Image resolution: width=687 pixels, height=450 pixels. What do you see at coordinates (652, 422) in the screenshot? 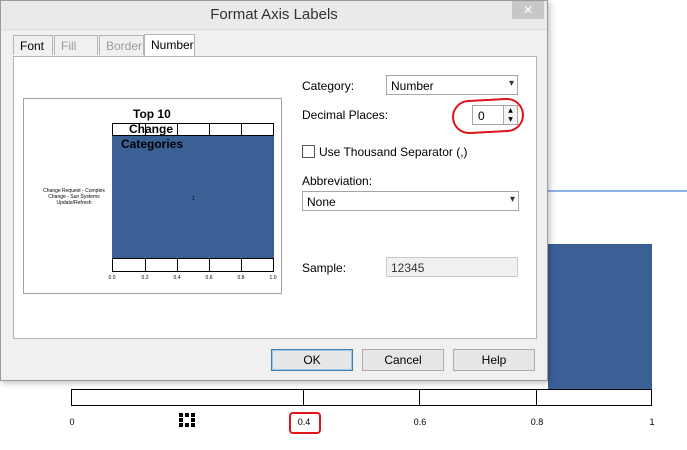
I see `axis-tick-label: 1` at bounding box center [652, 422].